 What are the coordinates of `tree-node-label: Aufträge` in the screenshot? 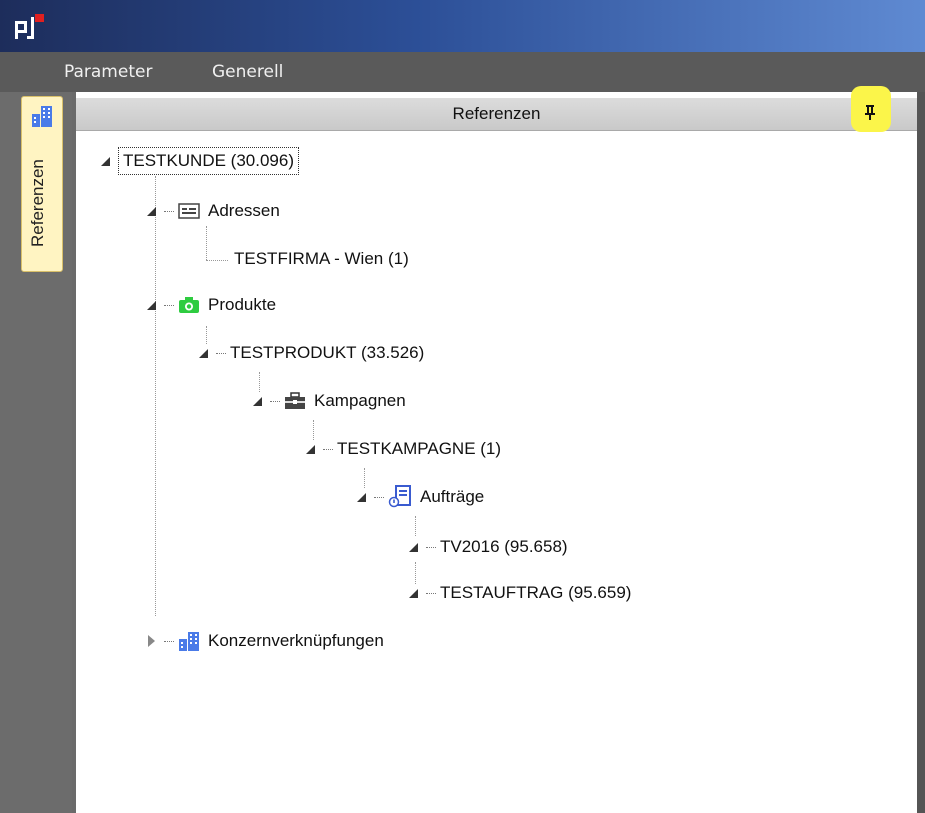 It's located at (452, 497).